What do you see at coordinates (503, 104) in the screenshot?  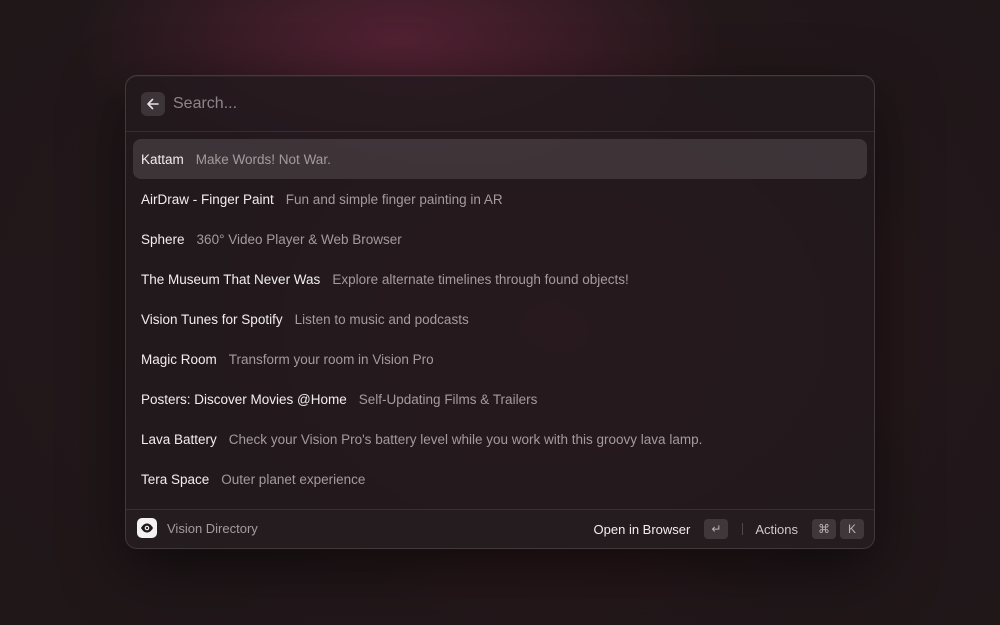 I see `search-input` at bounding box center [503, 104].